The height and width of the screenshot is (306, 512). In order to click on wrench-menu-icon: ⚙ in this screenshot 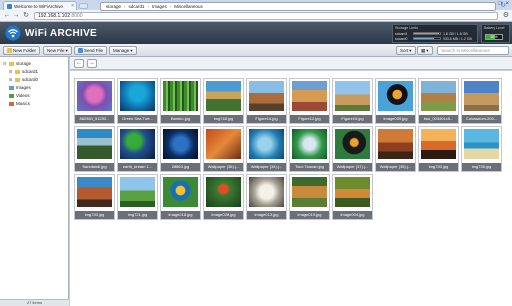, I will do `click(506, 16)`.